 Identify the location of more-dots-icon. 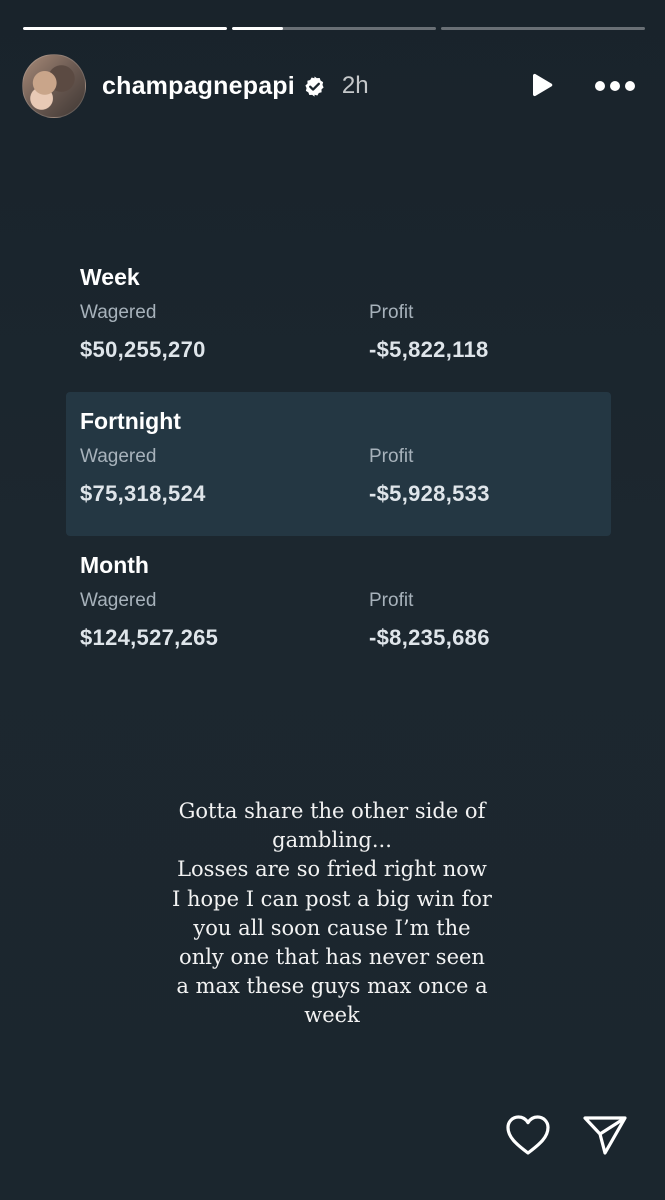
(615, 86).